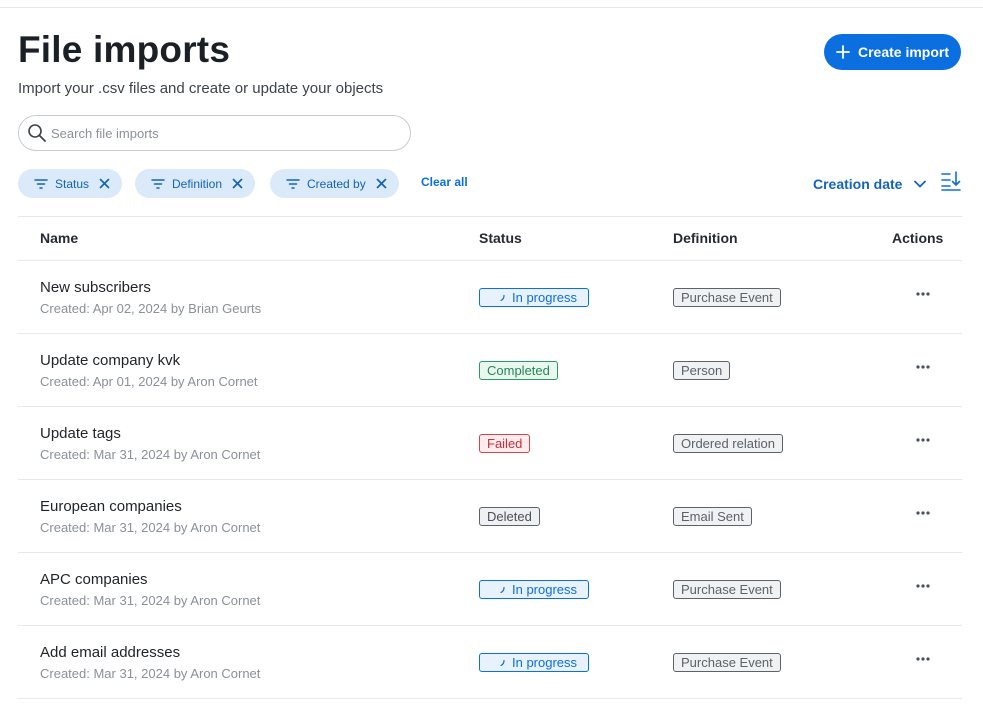 This screenshot has width=983, height=726. What do you see at coordinates (843, 52) in the screenshot?
I see `plus-icon` at bounding box center [843, 52].